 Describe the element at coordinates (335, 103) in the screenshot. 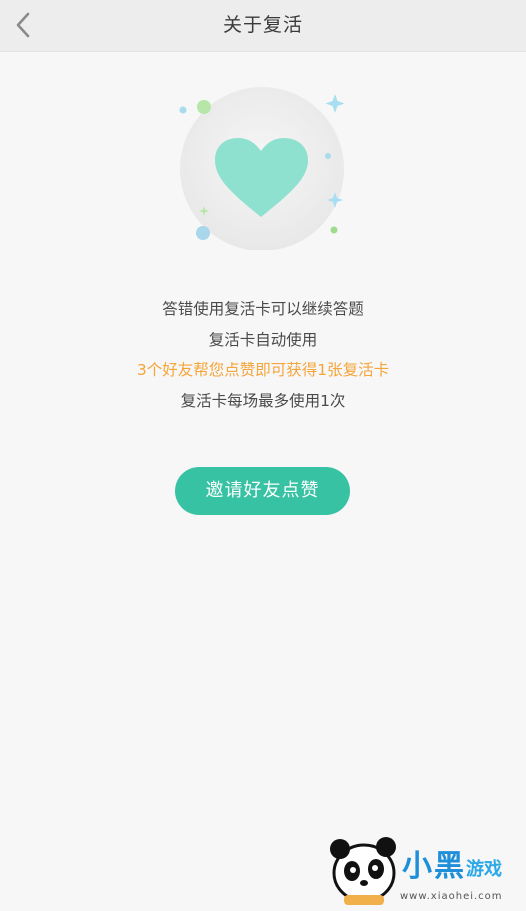

I see `star-sparkle-icon` at that location.